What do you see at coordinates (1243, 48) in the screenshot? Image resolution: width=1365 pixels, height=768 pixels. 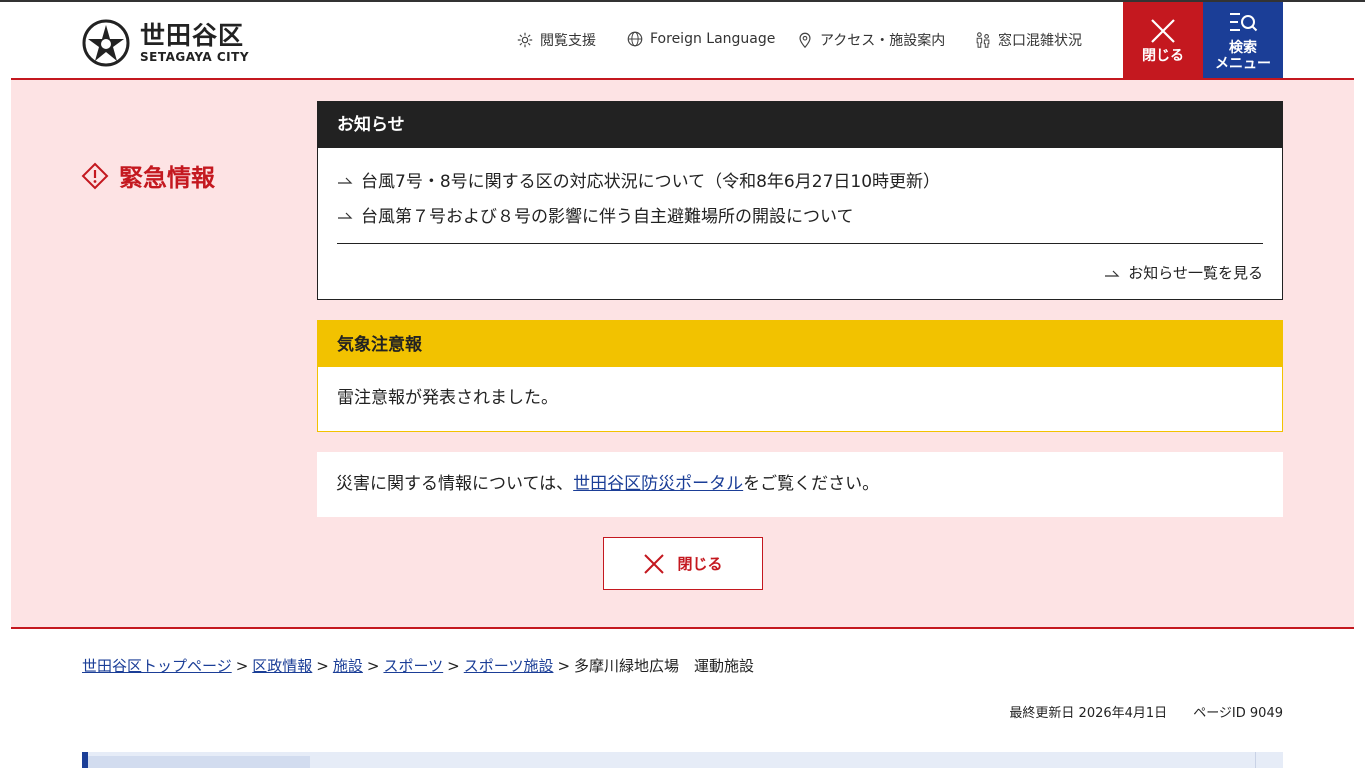 I see `search-menu-label-1: 検索` at bounding box center [1243, 48].